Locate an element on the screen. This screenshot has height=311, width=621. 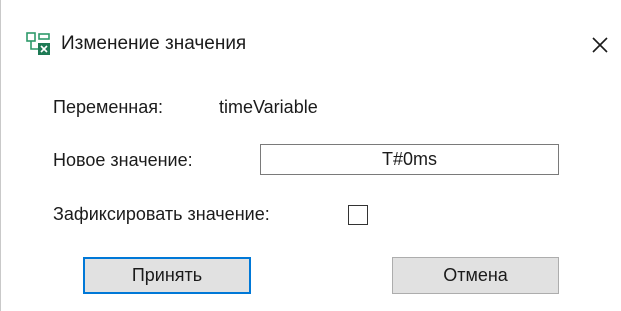
variable-label: Переменная: is located at coordinates (108, 107).